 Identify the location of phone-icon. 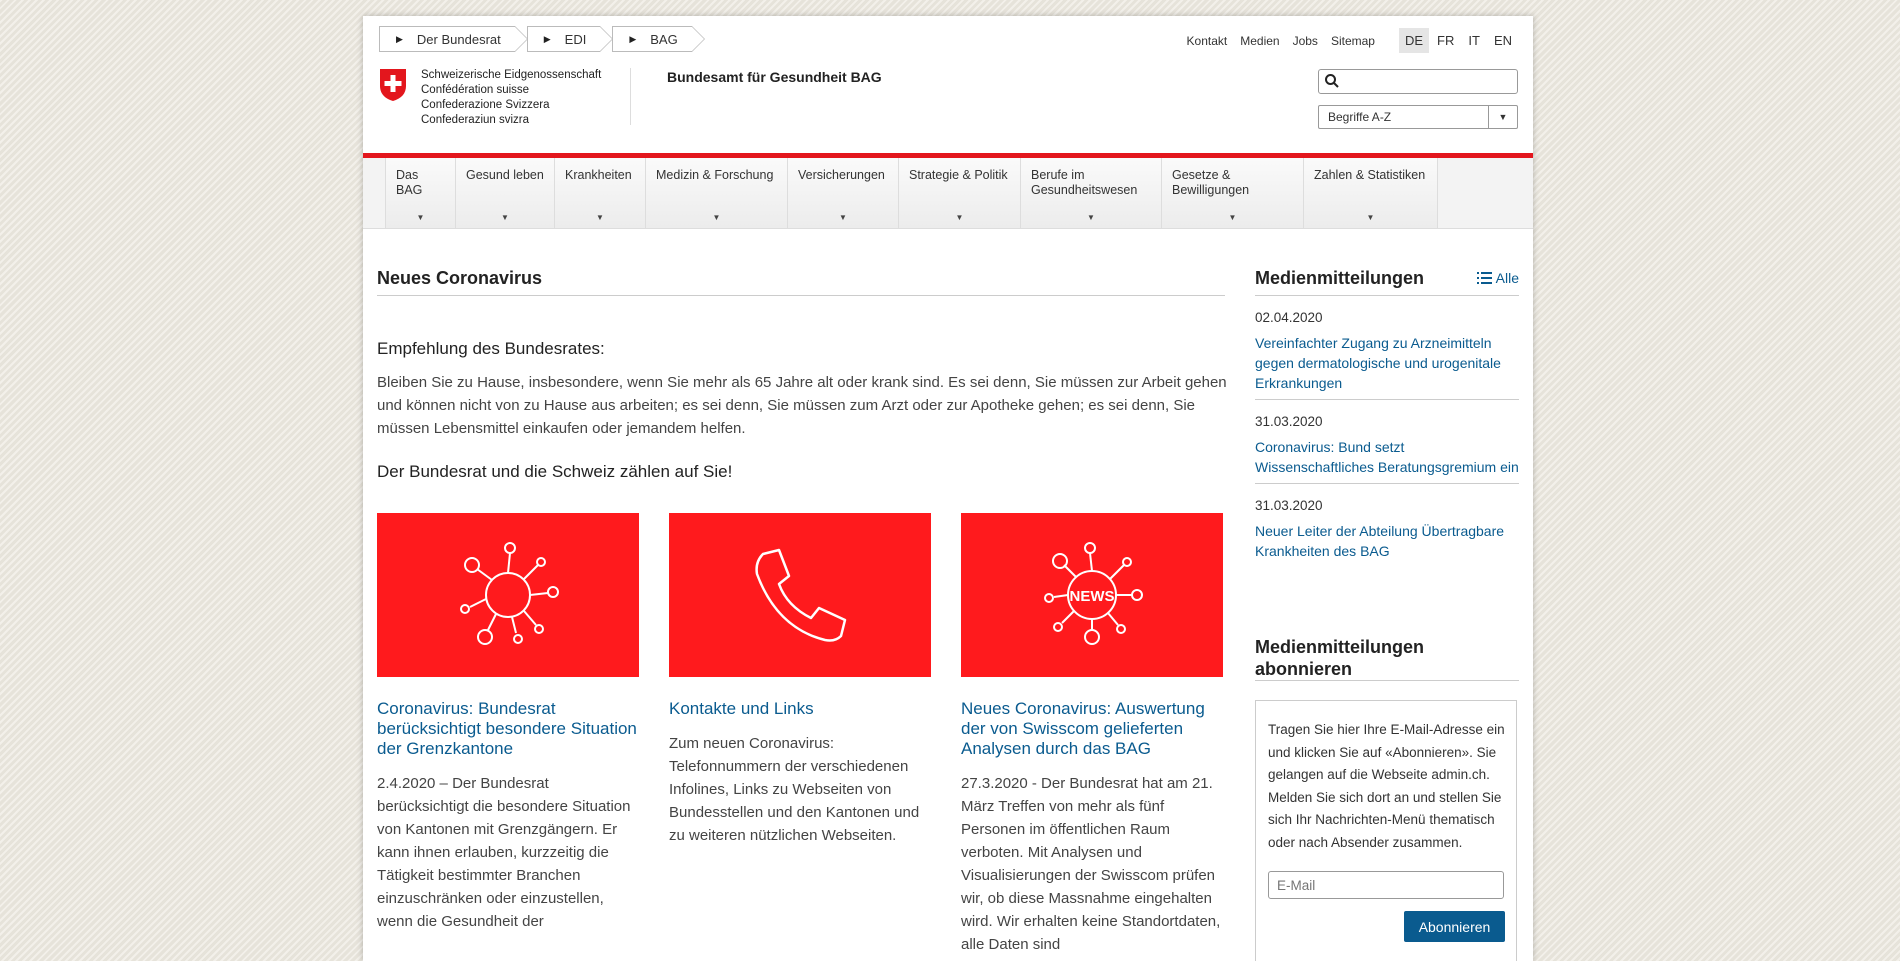
(801, 595).